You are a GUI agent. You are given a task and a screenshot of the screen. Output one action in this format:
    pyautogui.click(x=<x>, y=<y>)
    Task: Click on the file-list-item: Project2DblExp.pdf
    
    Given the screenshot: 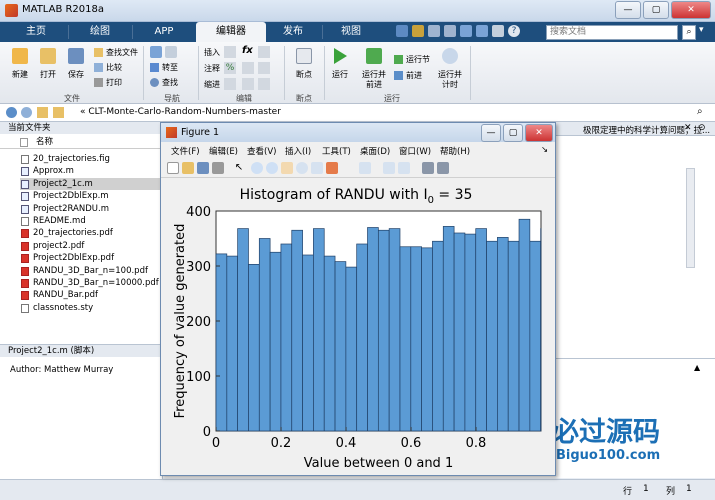 What is the action you would take?
    pyautogui.click(x=91, y=258)
    